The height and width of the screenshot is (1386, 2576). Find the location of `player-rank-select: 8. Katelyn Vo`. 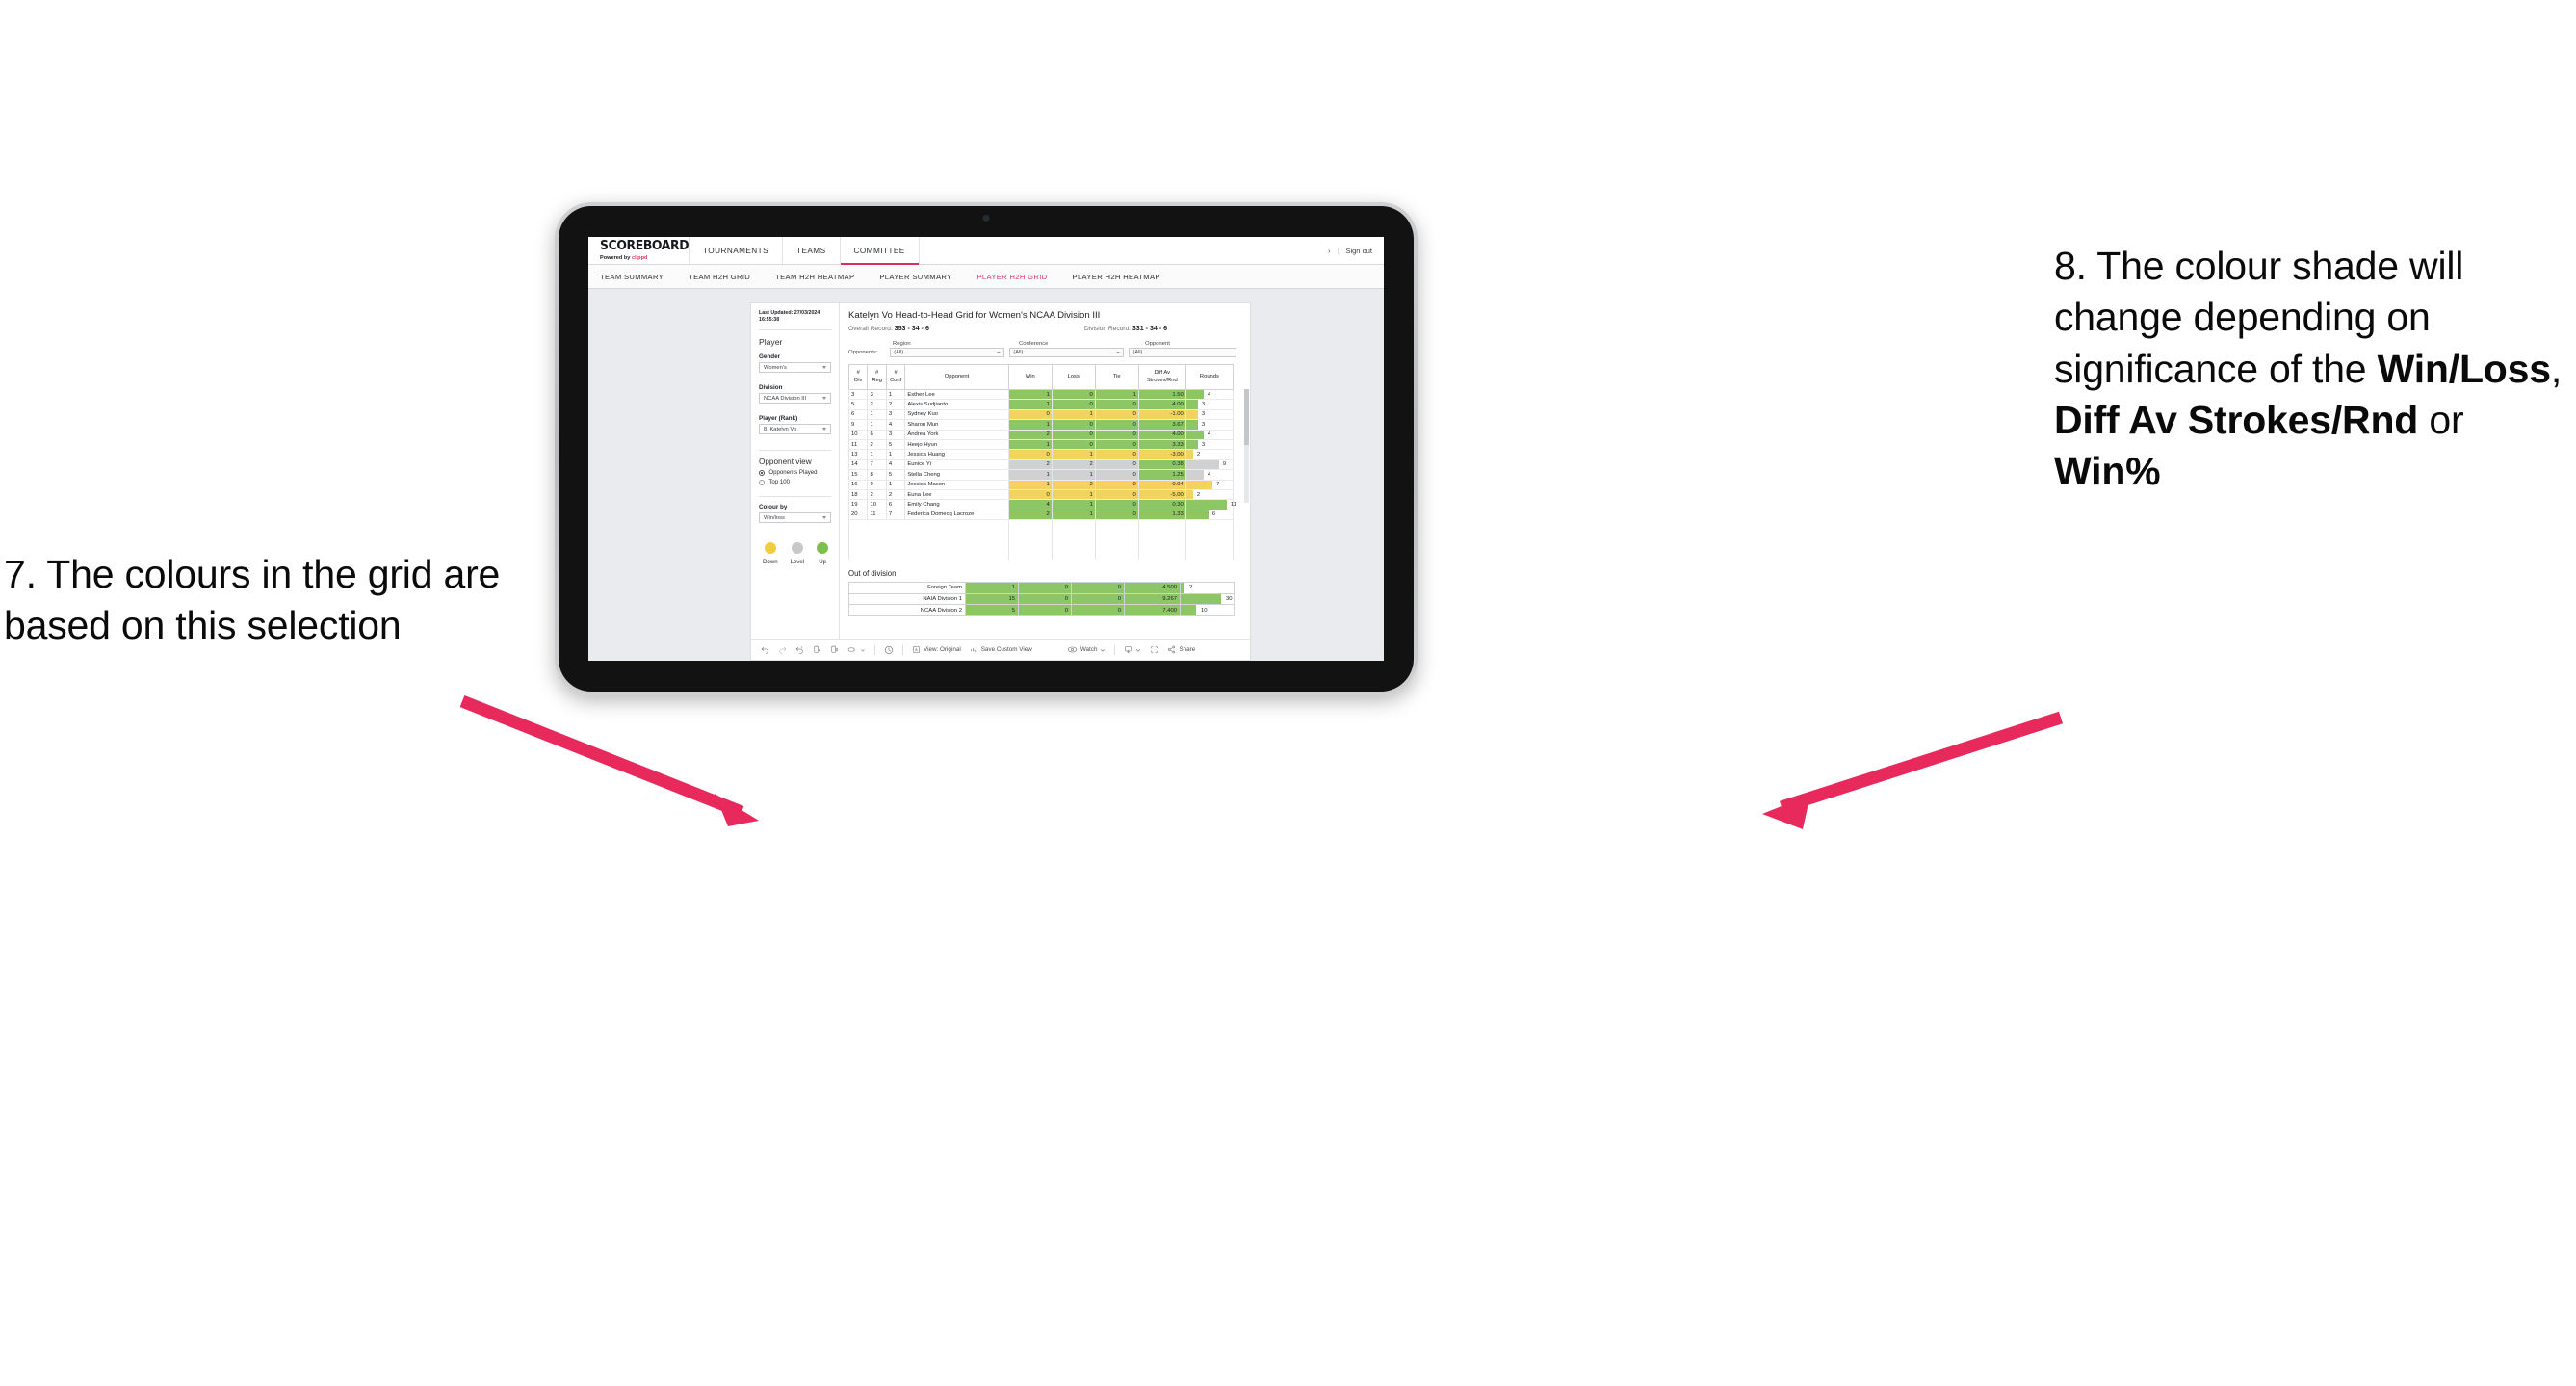

player-rank-select: 8. Katelyn Vo is located at coordinates (795, 429).